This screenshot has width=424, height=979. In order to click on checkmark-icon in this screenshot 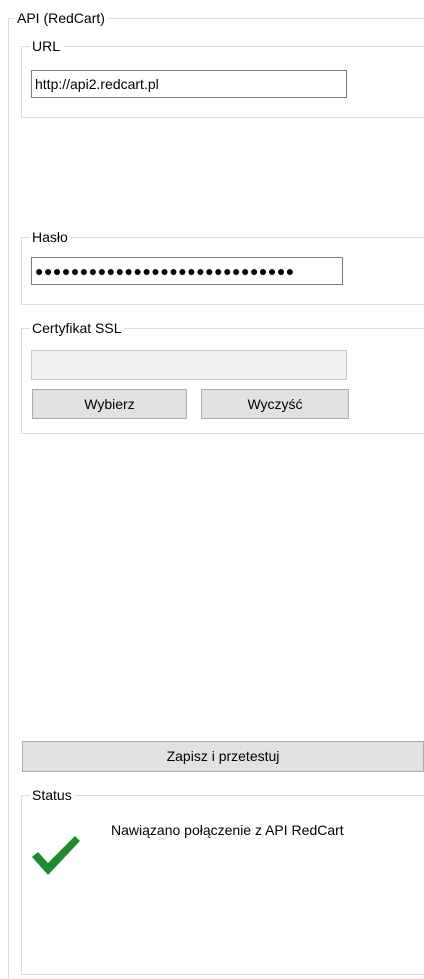, I will do `click(56, 855)`.